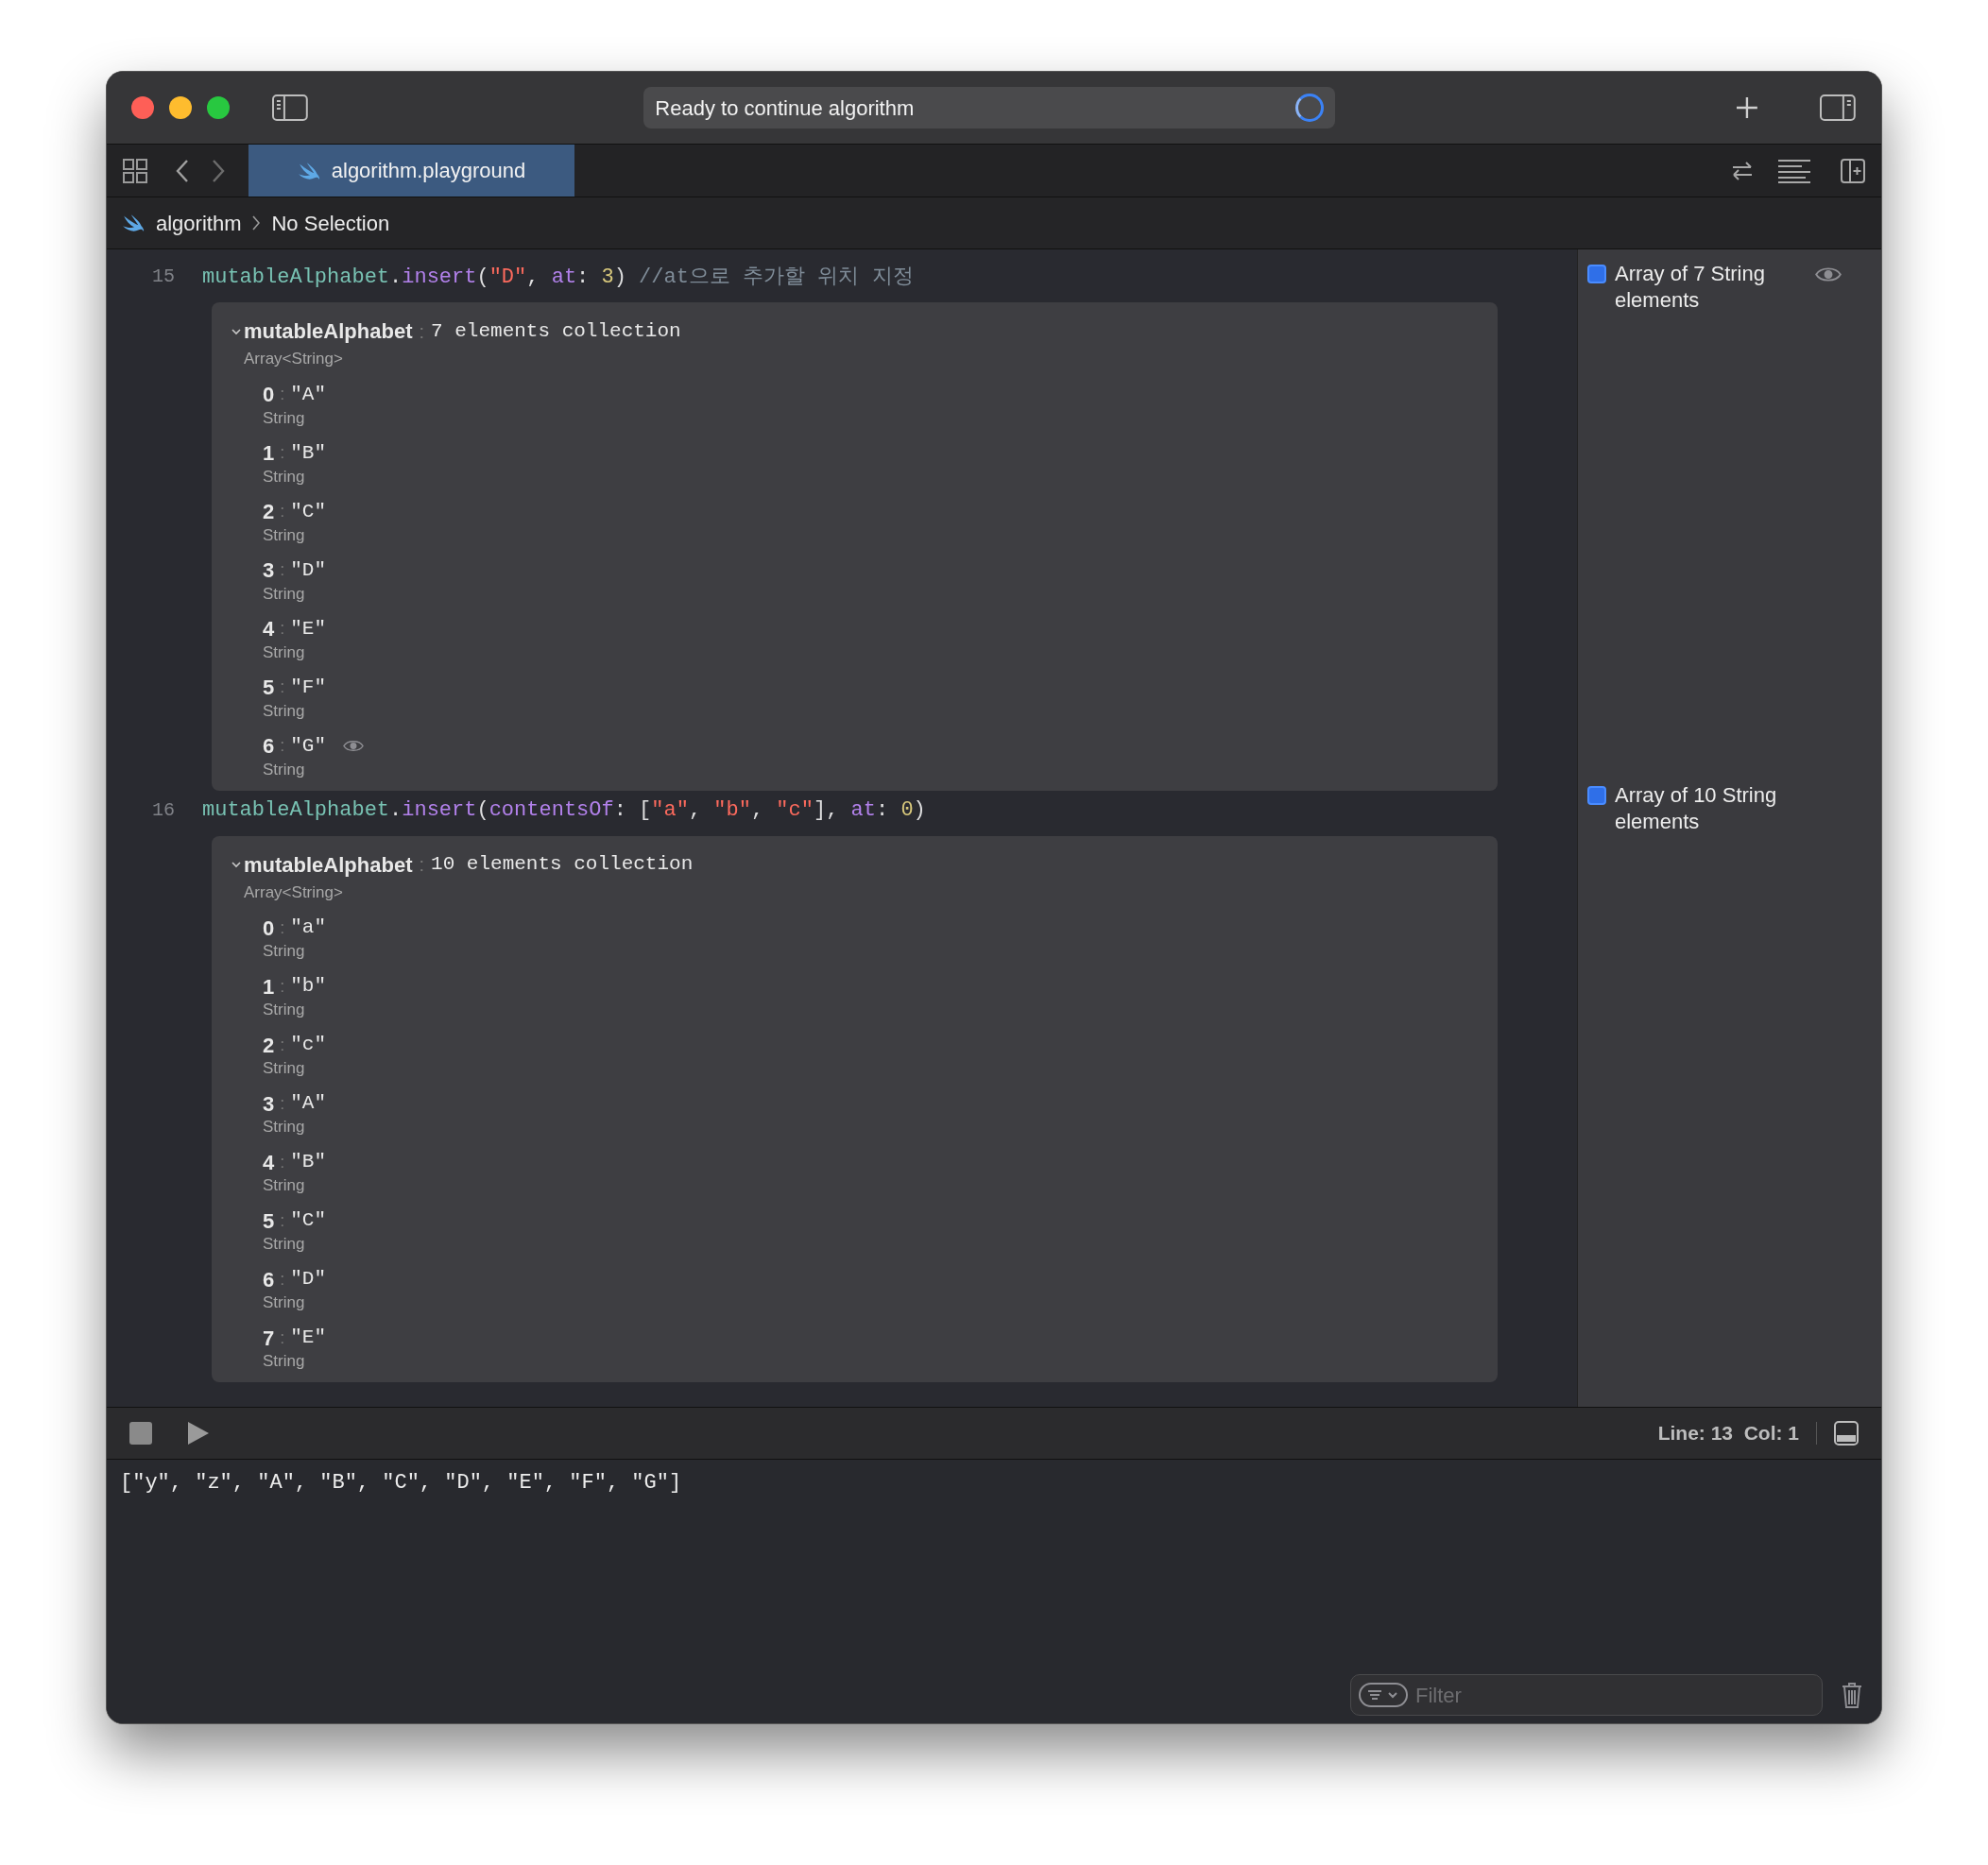 This screenshot has height=1865, width=1988. I want to click on type-label: Array<String>, so click(293, 359).